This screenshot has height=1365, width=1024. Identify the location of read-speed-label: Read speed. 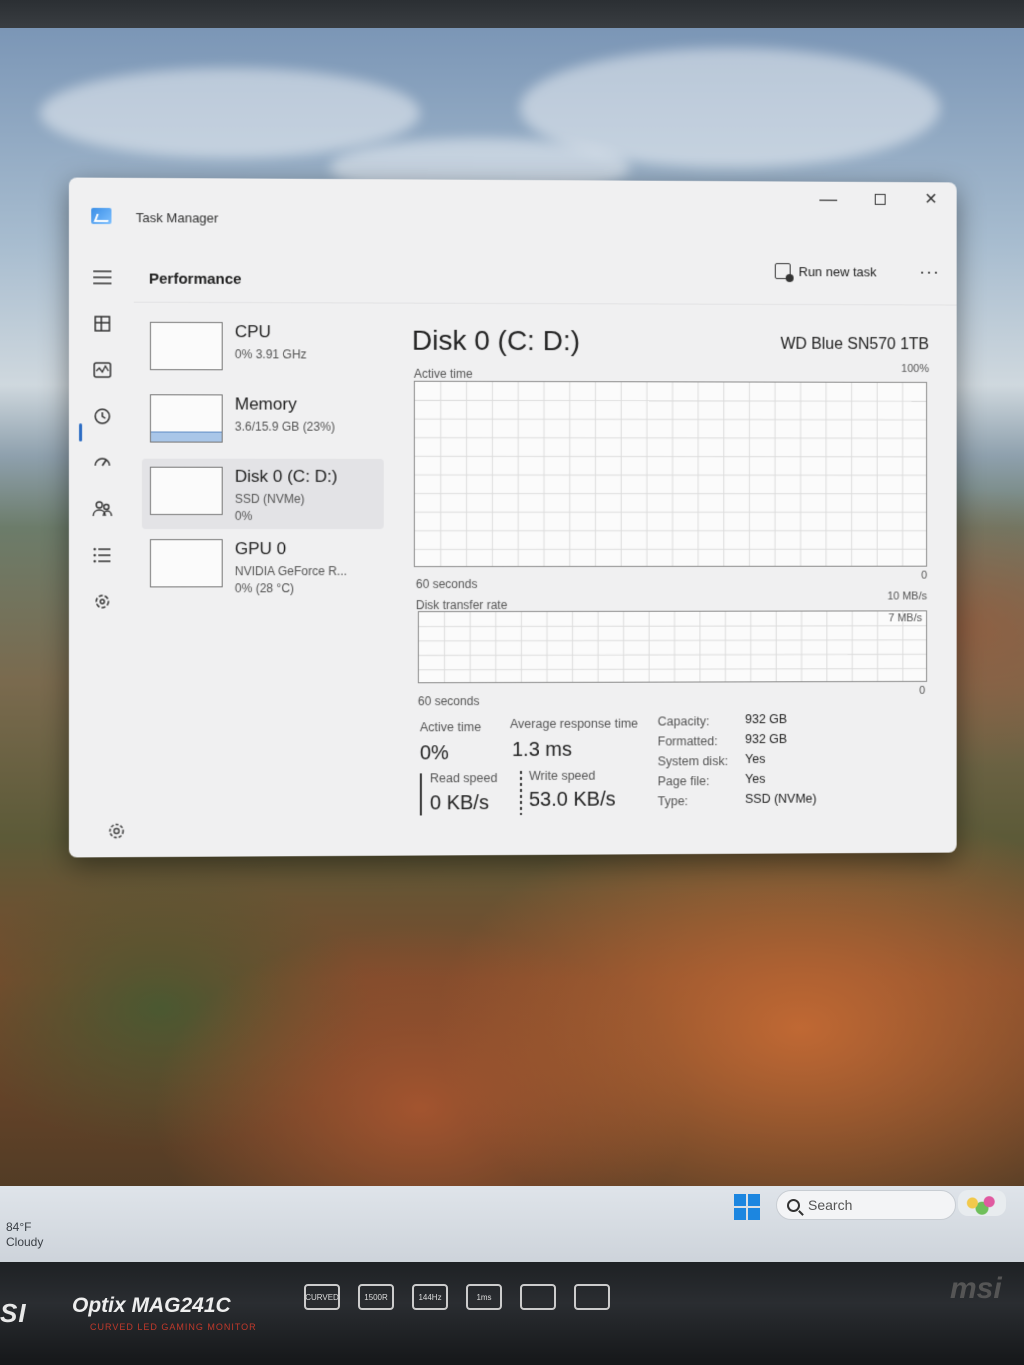
(463, 778).